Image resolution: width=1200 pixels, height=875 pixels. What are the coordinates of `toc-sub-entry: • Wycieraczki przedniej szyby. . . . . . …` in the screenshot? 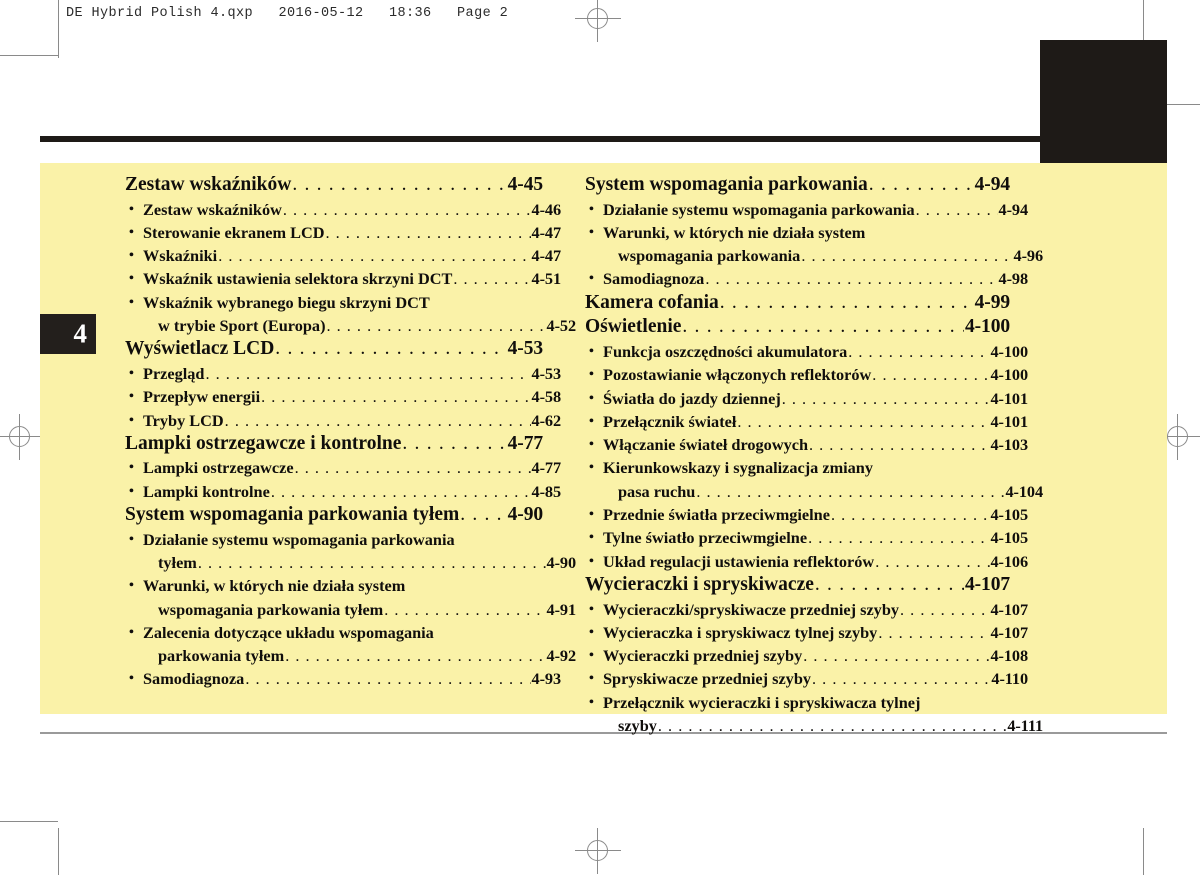 It's located at (806, 655).